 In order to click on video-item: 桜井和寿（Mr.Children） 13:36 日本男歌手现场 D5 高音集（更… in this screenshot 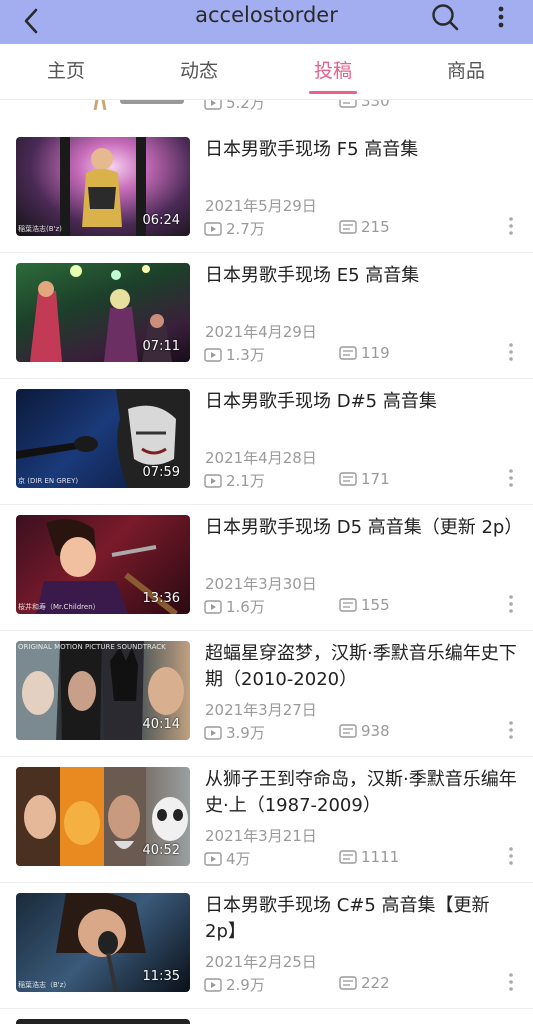, I will do `click(266, 568)`.